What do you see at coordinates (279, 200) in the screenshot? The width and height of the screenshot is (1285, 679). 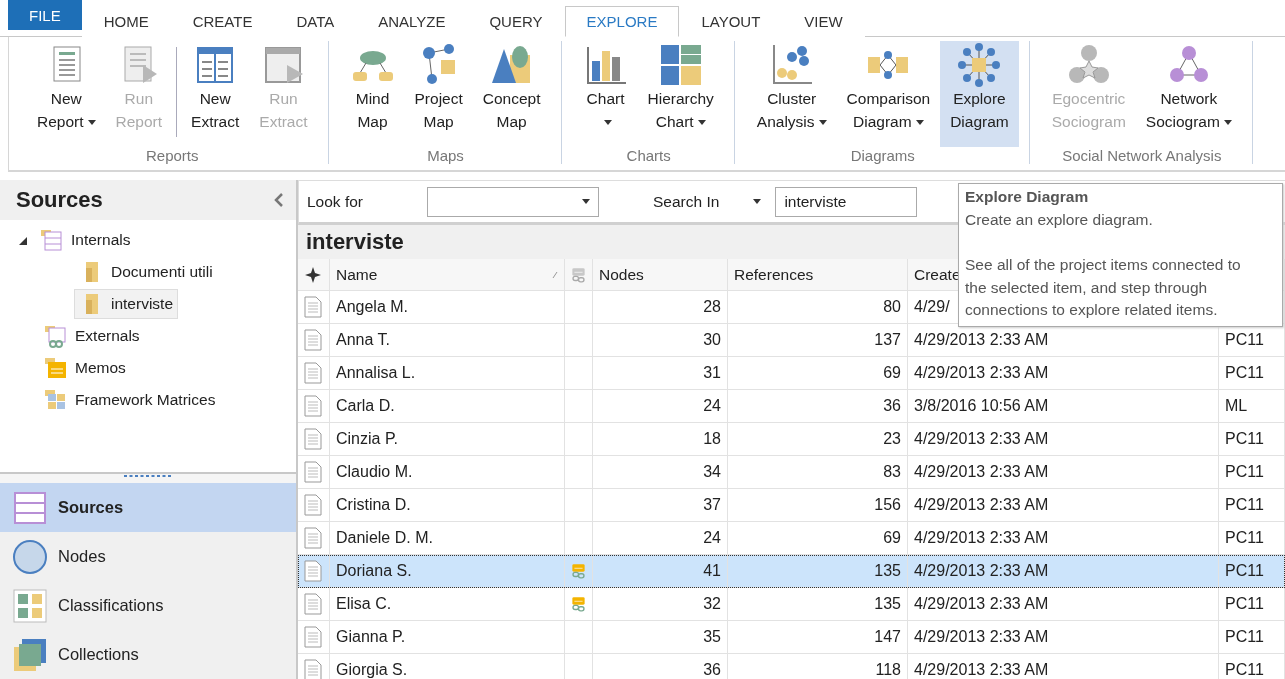 I see `collapse-icon` at bounding box center [279, 200].